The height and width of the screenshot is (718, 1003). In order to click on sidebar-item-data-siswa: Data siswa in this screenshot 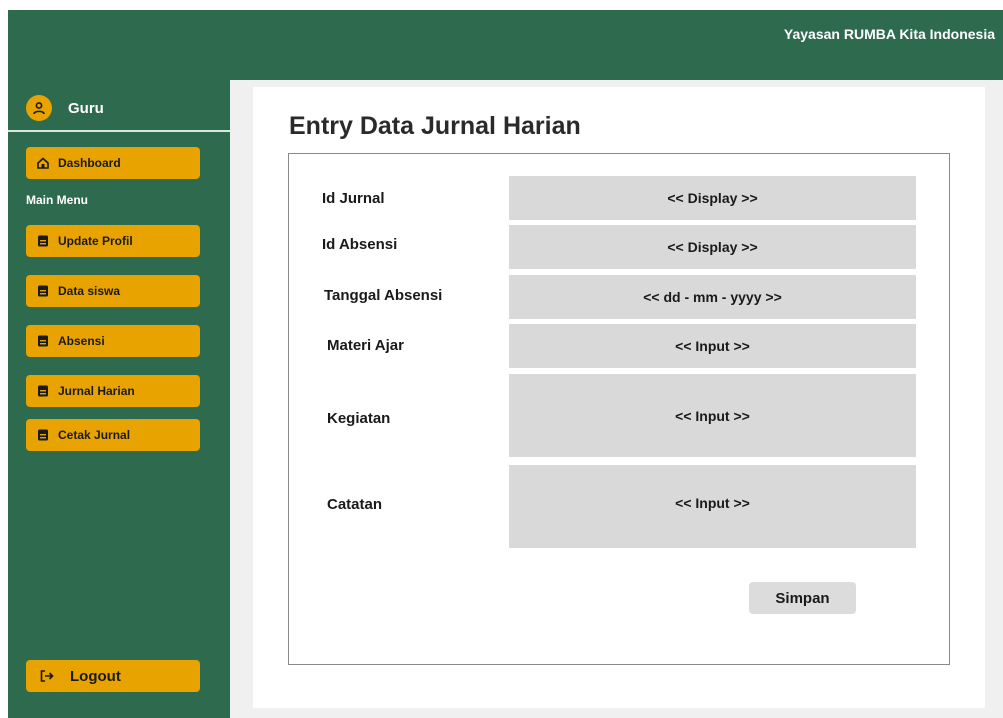, I will do `click(113, 291)`.